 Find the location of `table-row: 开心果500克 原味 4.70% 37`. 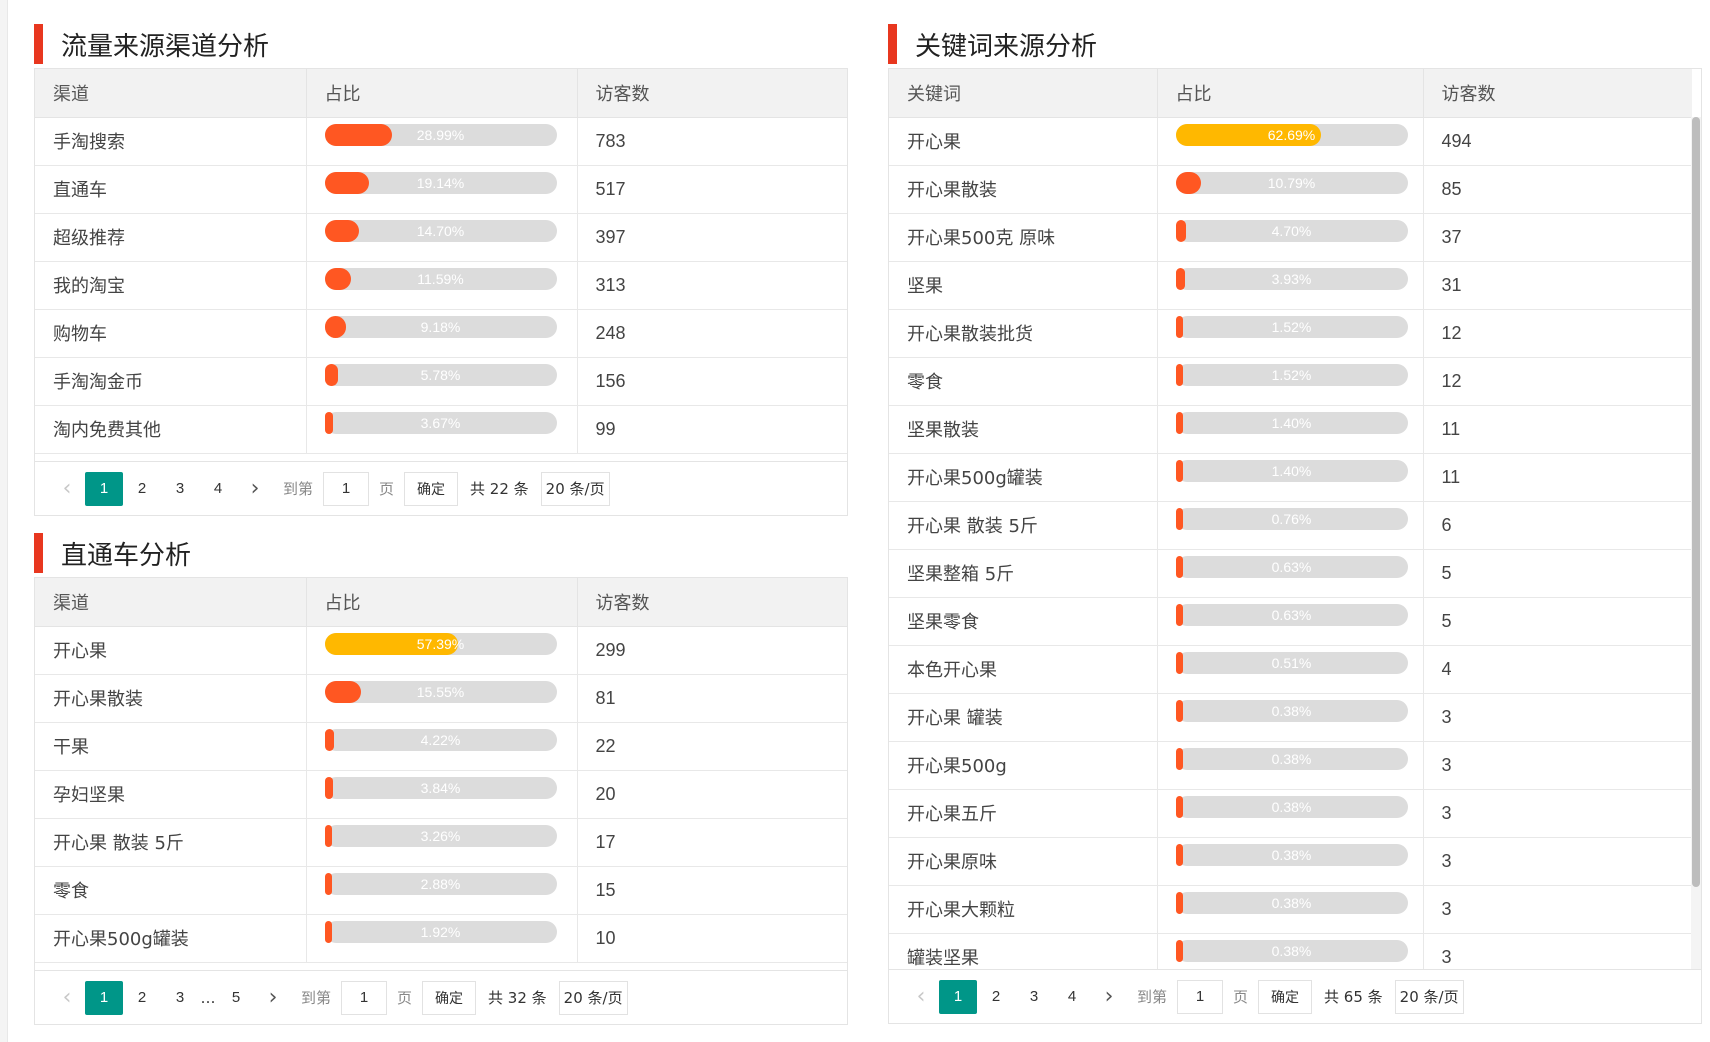

table-row: 开心果500克 原味 4.70% 37 is located at coordinates (1290, 237).